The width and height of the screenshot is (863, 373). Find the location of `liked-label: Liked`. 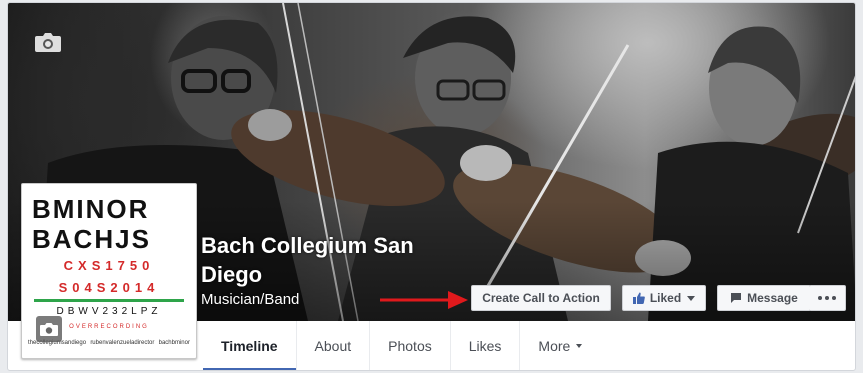

liked-label: Liked is located at coordinates (665, 298).